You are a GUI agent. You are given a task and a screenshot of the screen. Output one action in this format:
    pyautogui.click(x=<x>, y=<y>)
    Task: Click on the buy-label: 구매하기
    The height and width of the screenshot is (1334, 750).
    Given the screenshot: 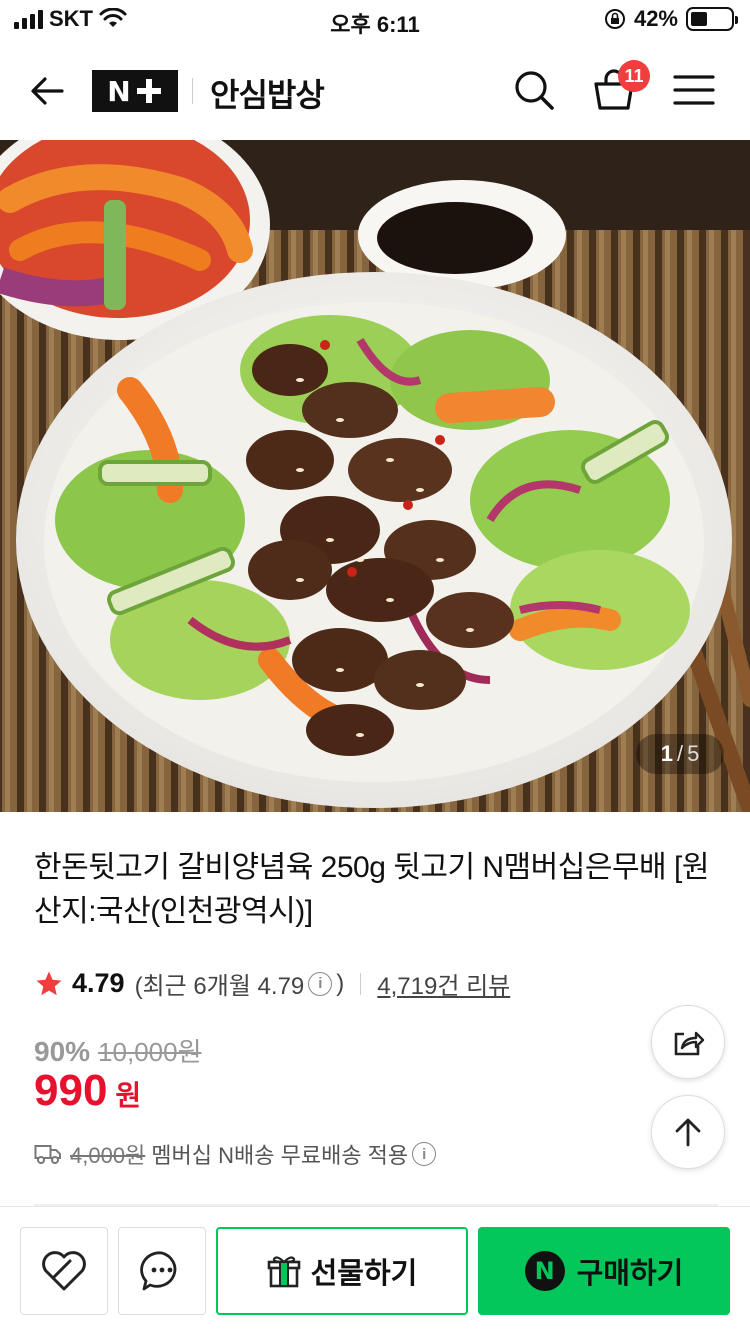 What is the action you would take?
    pyautogui.click(x=630, y=1274)
    